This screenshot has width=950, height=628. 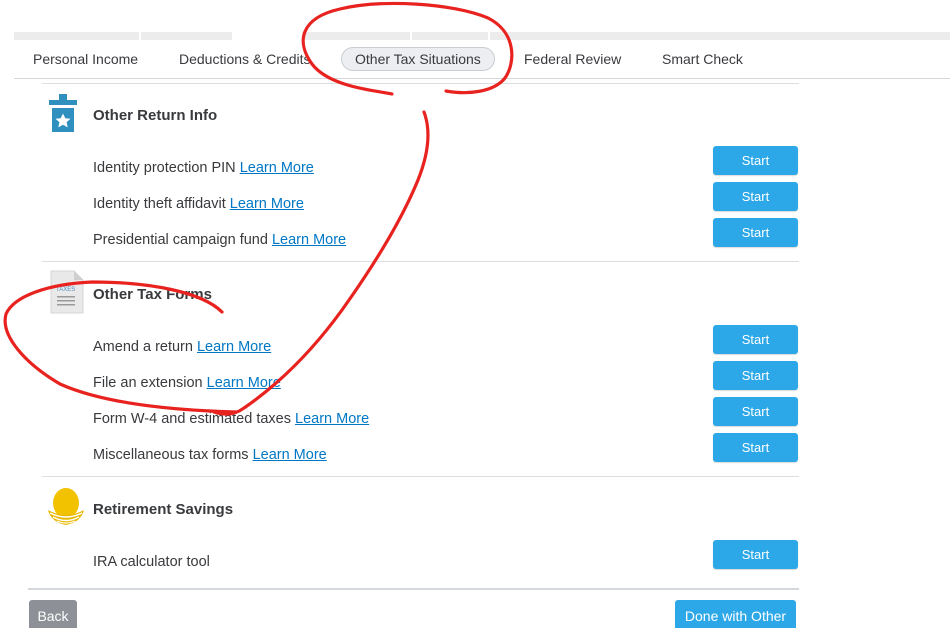 What do you see at coordinates (171, 455) in the screenshot?
I see `row-label: Miscellaneous tax forms` at bounding box center [171, 455].